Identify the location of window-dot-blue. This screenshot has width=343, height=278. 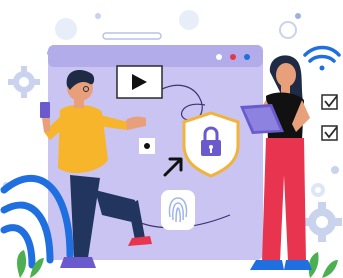
(219, 57).